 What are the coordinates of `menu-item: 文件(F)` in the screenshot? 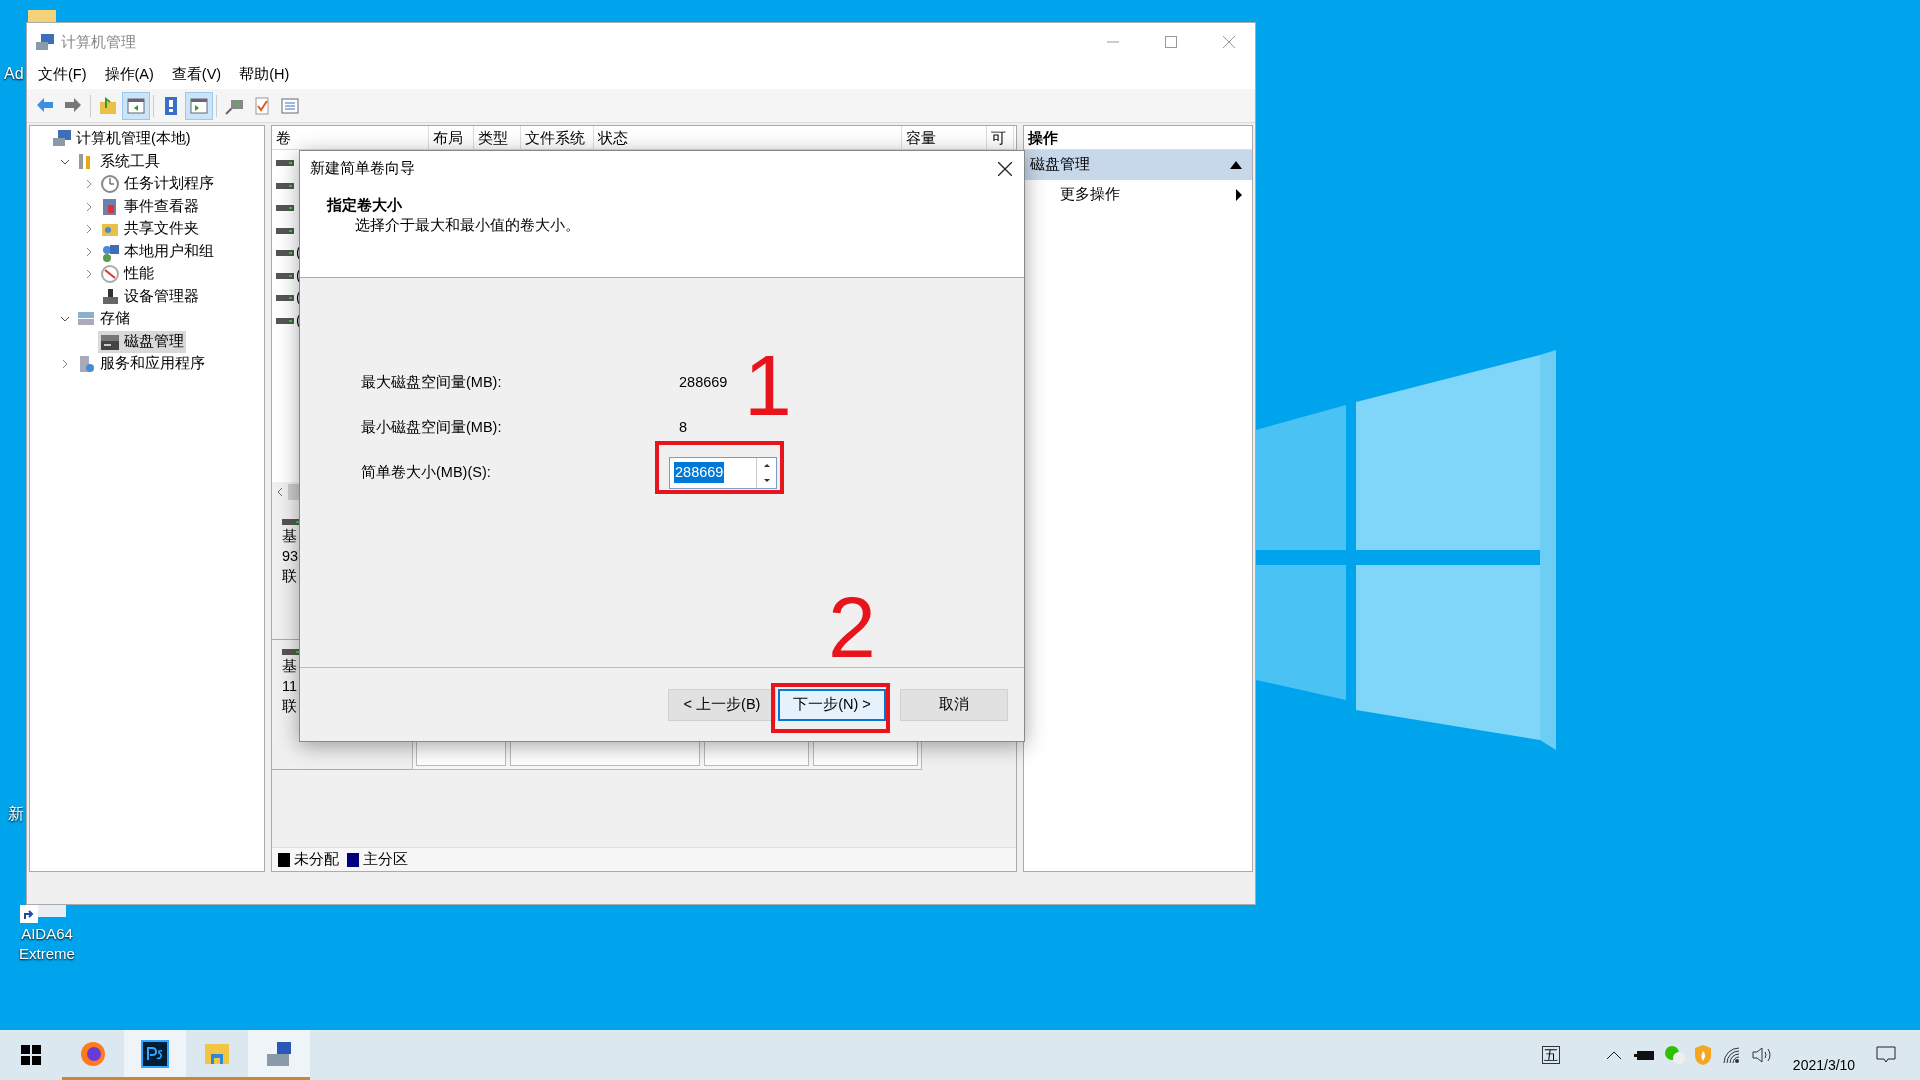 It's located at (62, 75).